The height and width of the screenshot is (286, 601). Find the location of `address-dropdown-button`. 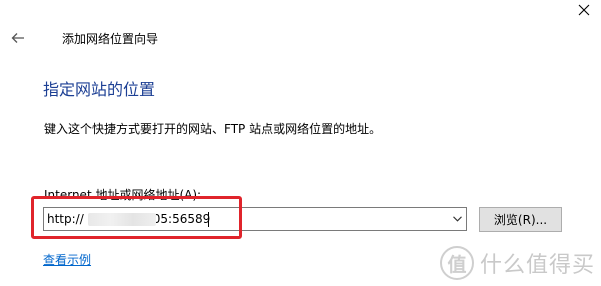

address-dropdown-button is located at coordinates (457, 219).